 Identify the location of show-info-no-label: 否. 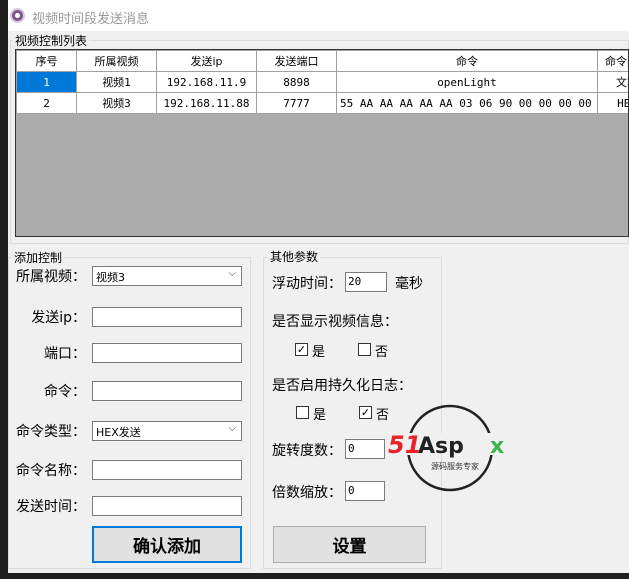
(382, 352).